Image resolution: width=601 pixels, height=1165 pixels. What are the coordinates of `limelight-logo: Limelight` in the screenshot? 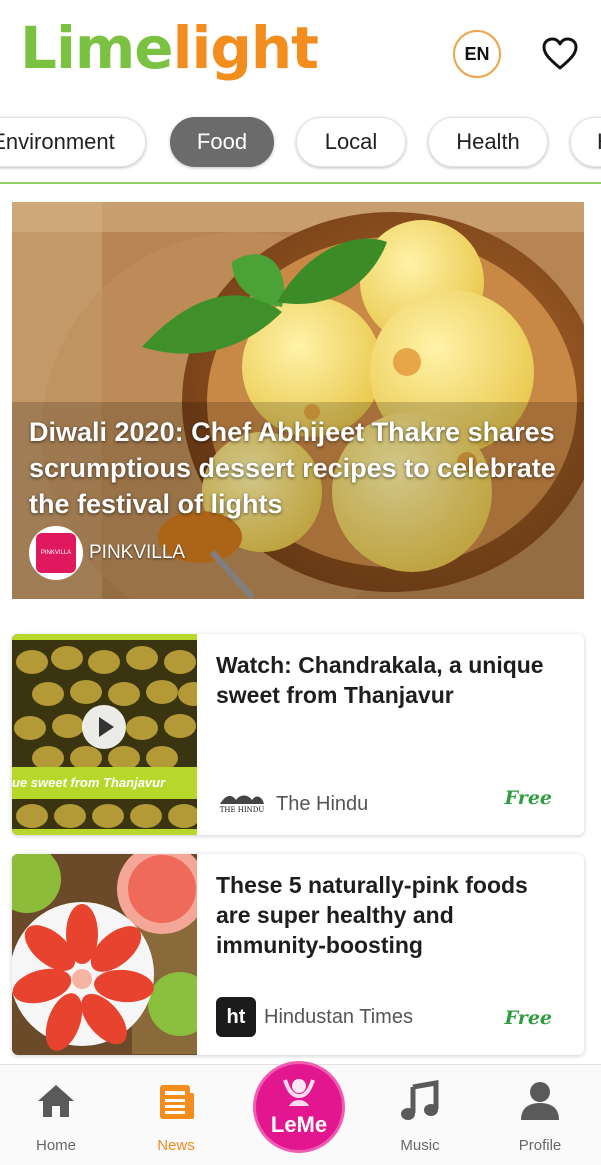 It's located at (169, 48).